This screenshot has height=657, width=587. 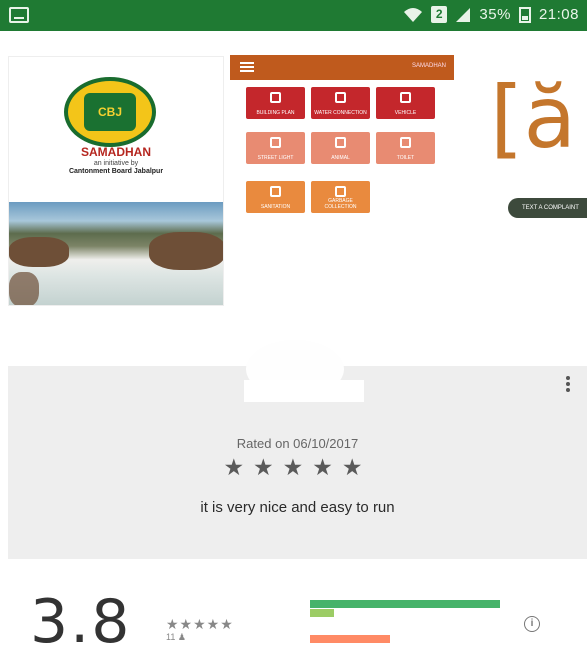 I want to click on menu-tile: GARBAGE COLLECTION, so click(x=340, y=197).